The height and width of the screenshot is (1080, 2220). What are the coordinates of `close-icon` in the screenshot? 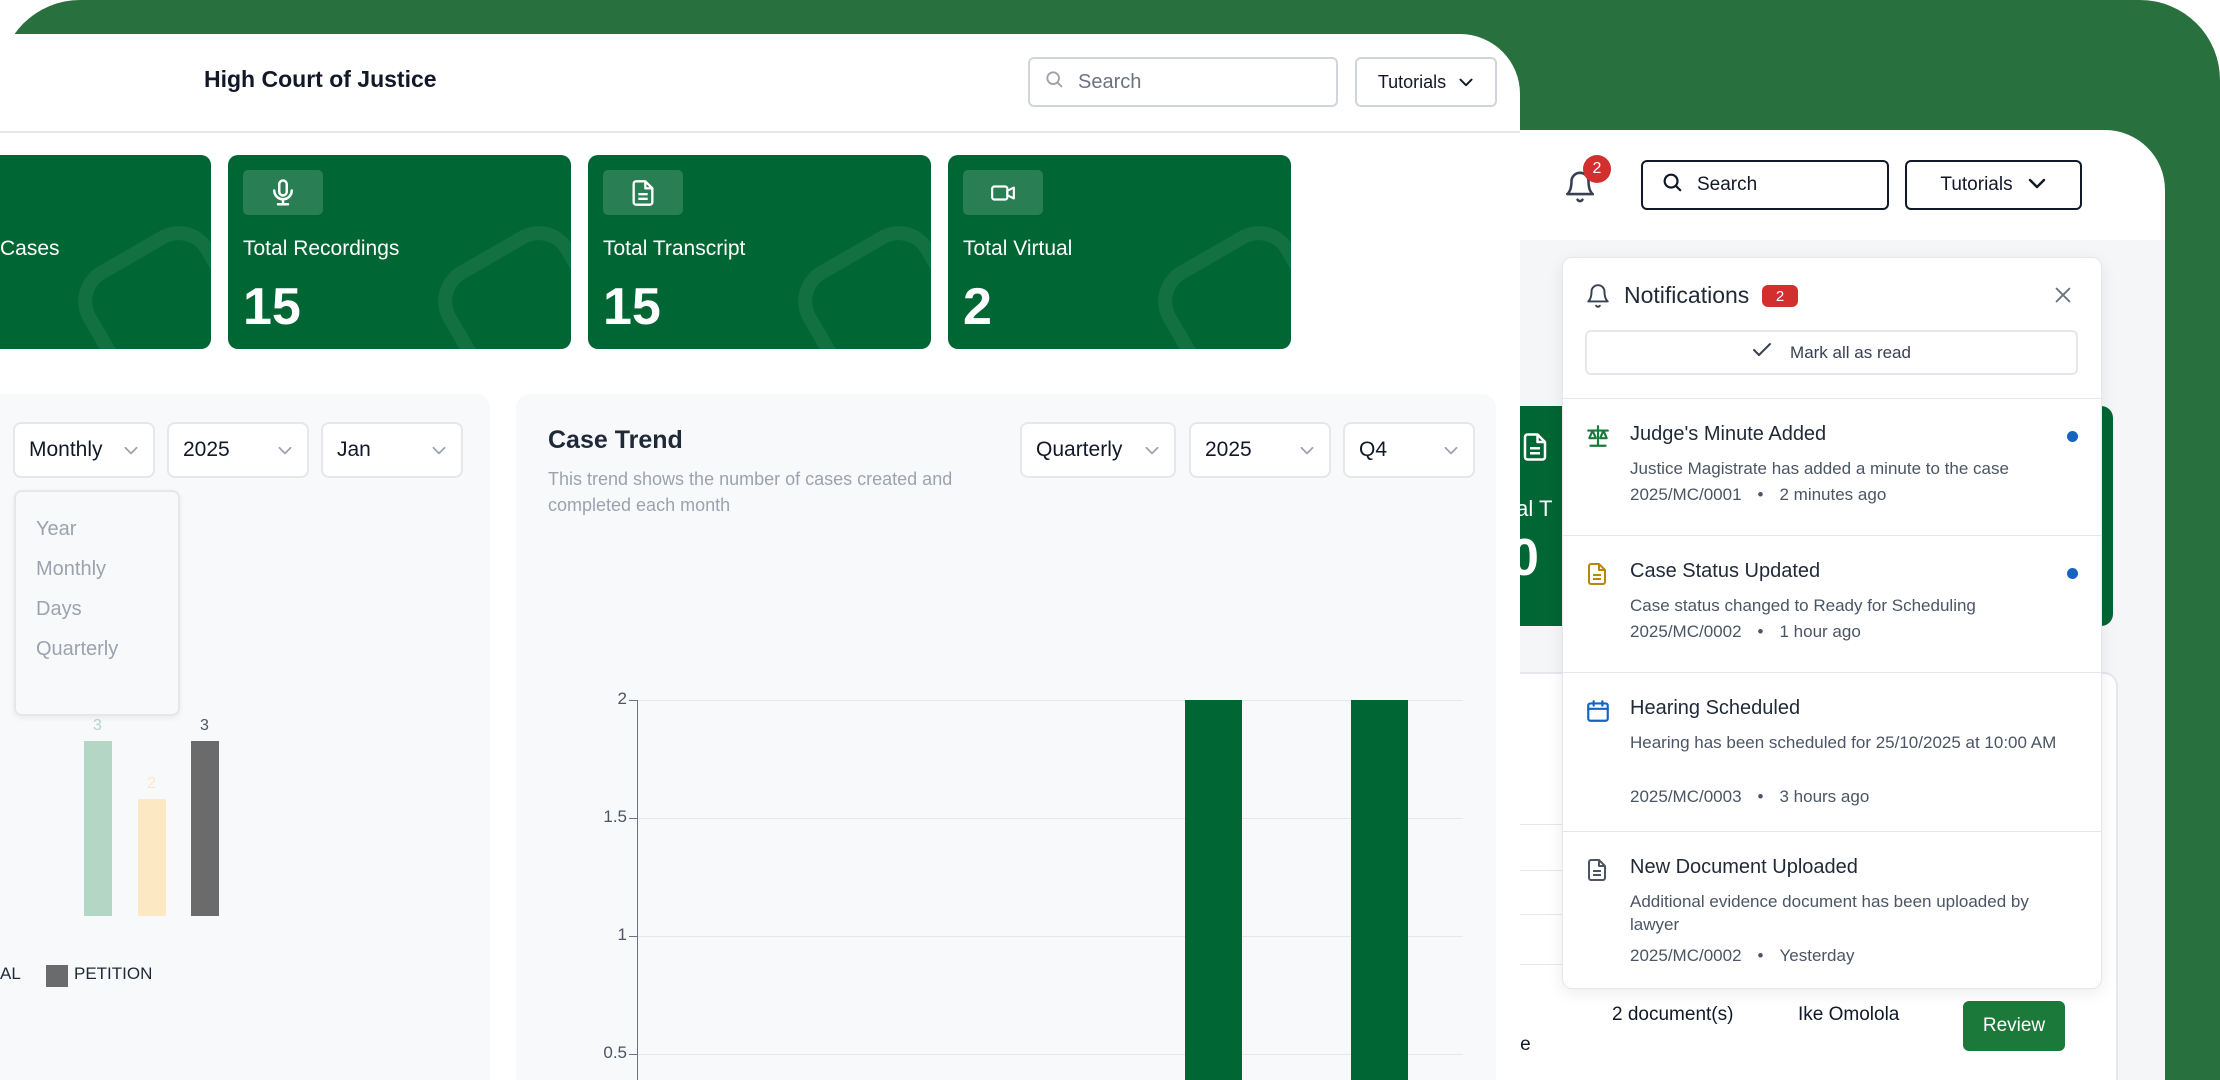 It's located at (2063, 297).